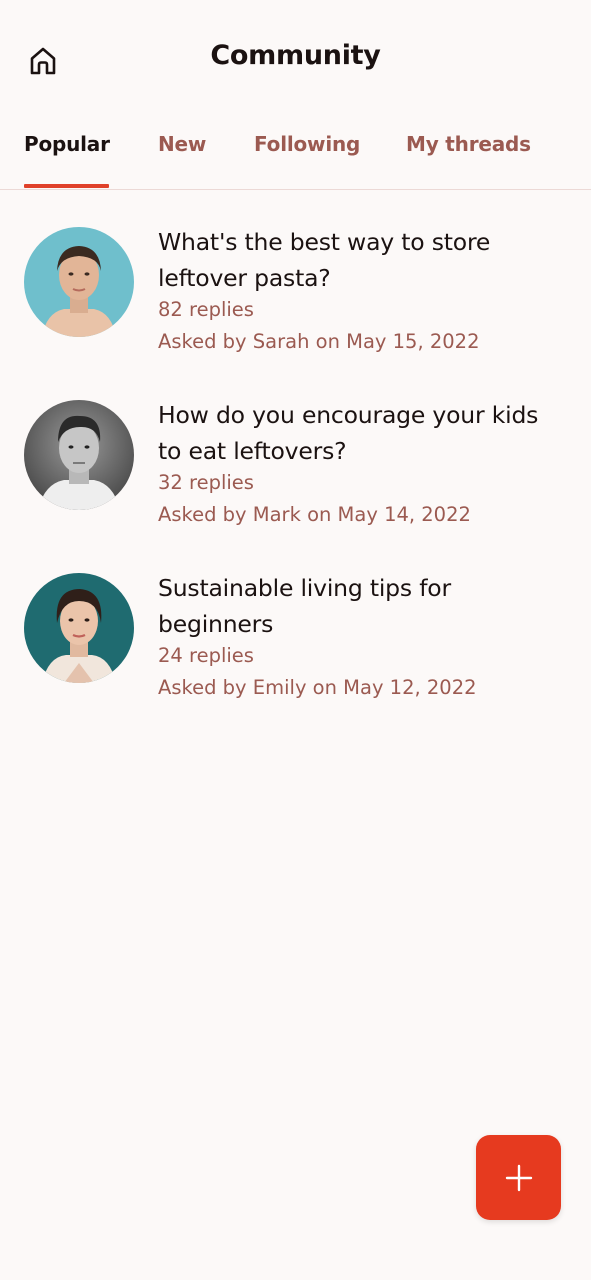 The image size is (591, 1280). I want to click on page-title: Community, so click(295, 55).